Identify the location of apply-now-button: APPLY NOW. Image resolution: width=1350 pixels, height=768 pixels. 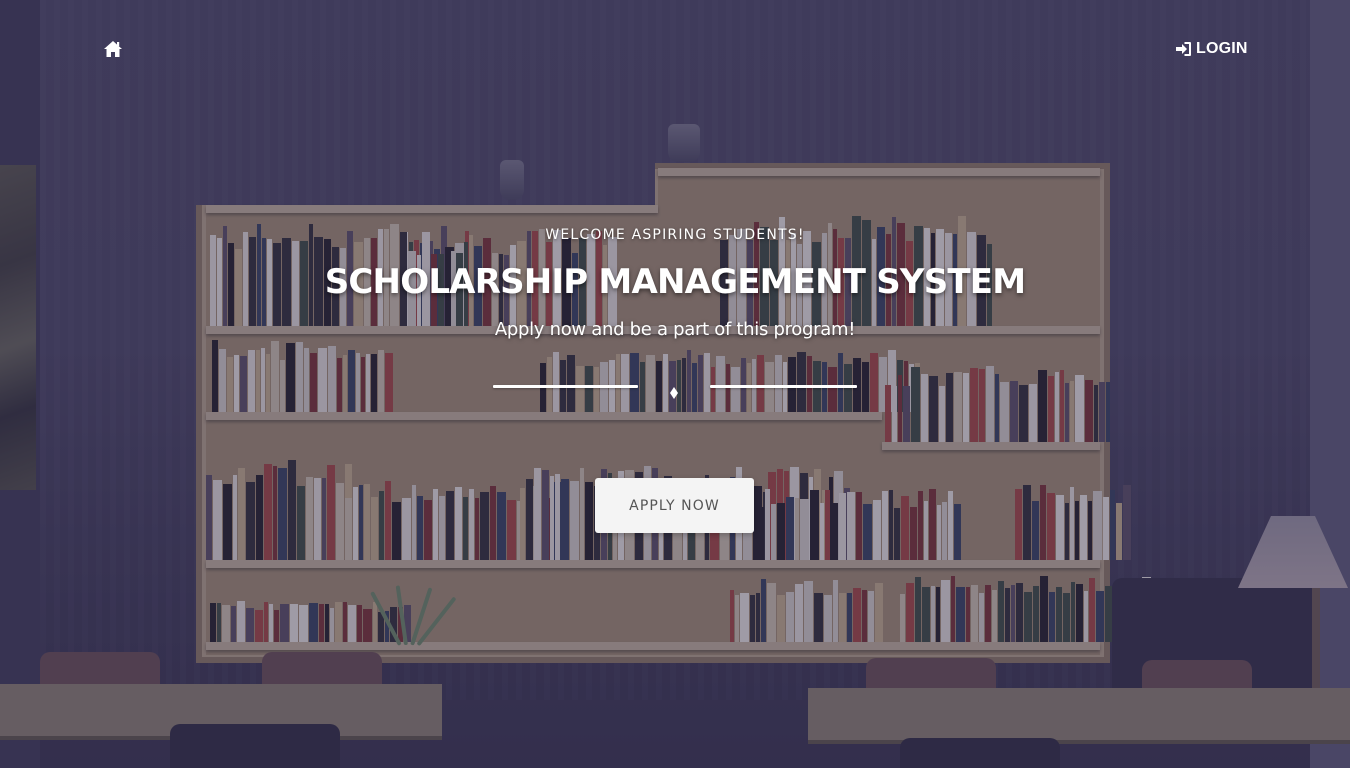
(674, 505).